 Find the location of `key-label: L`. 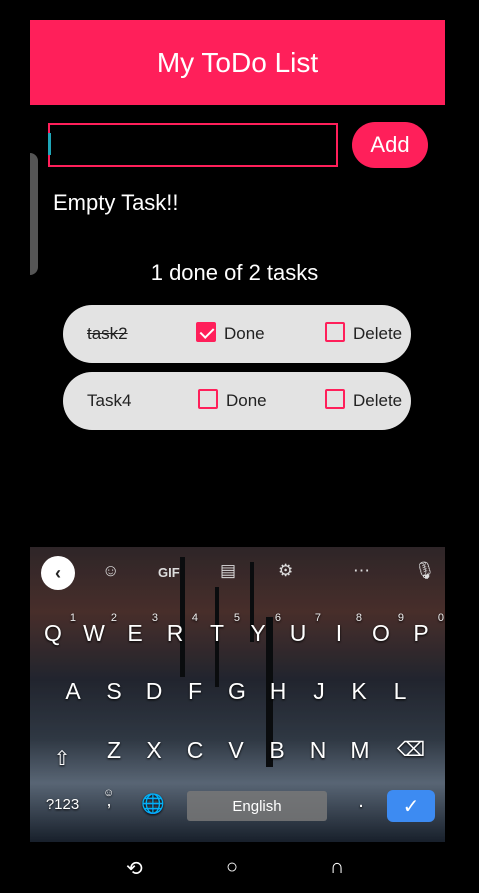

key-label: L is located at coordinates (400, 691).